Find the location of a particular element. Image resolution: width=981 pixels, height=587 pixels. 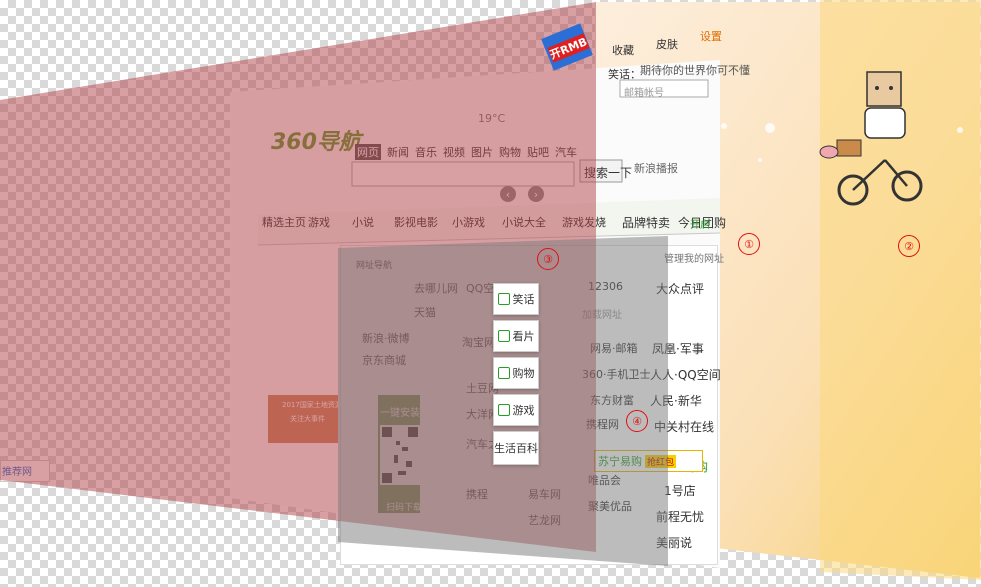

layer-marker-1: ① is located at coordinates (749, 244).